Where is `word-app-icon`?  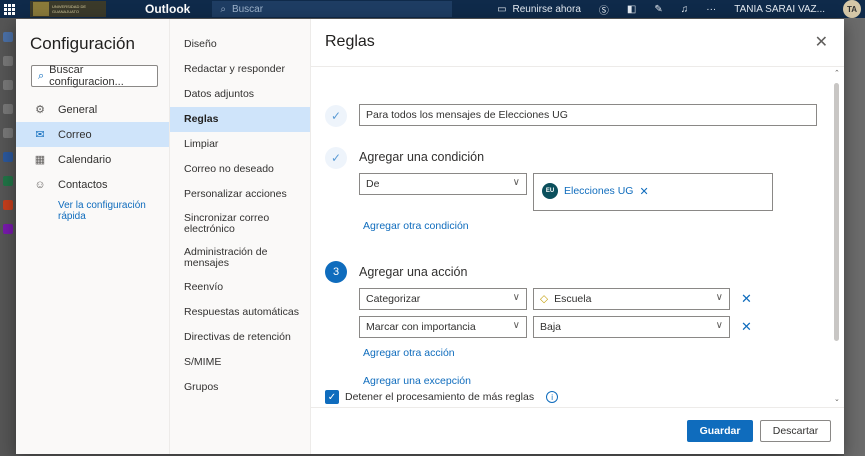 word-app-icon is located at coordinates (8, 157).